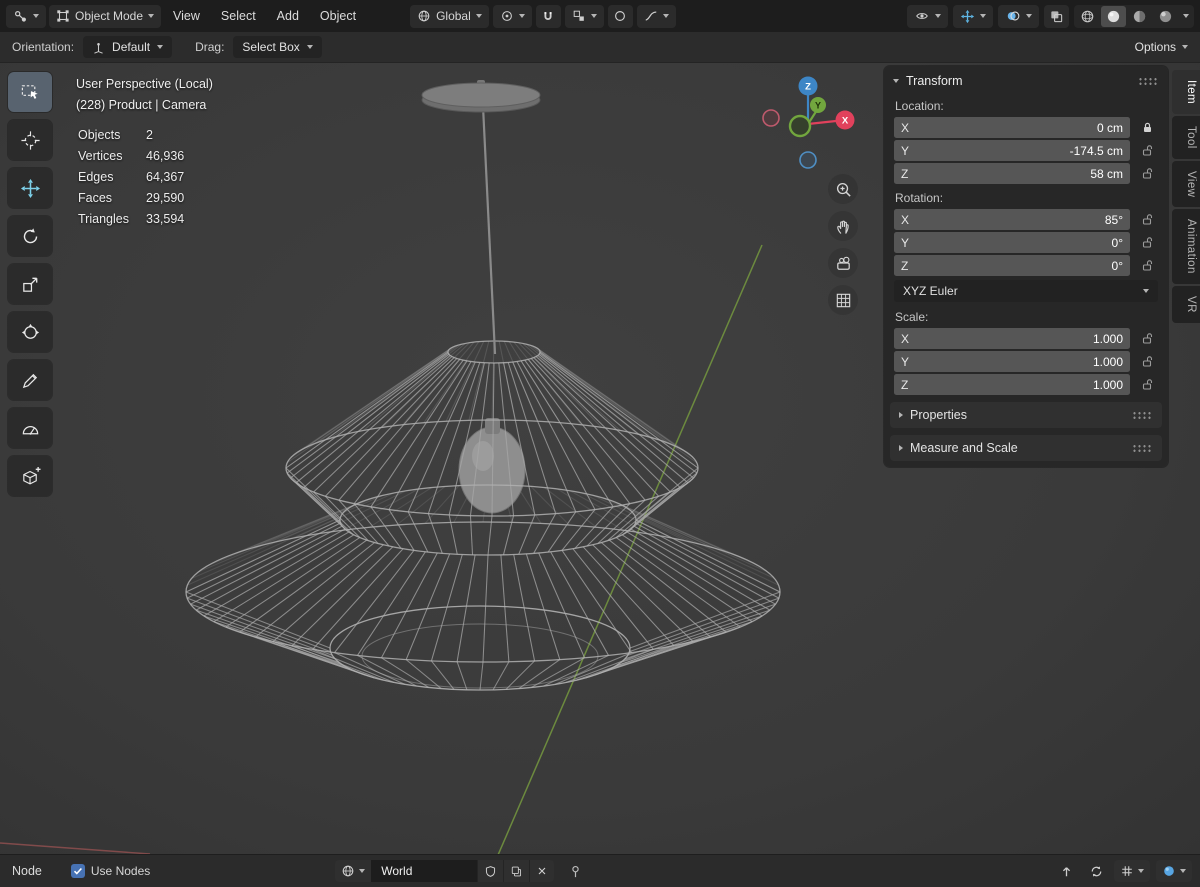  I want to click on location-x-lock-button, so click(1147, 127).